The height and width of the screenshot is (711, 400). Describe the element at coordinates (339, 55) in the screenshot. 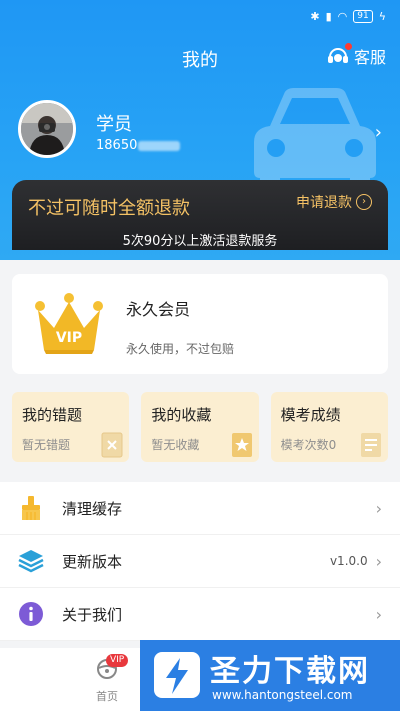

I see `headset-icon` at that location.